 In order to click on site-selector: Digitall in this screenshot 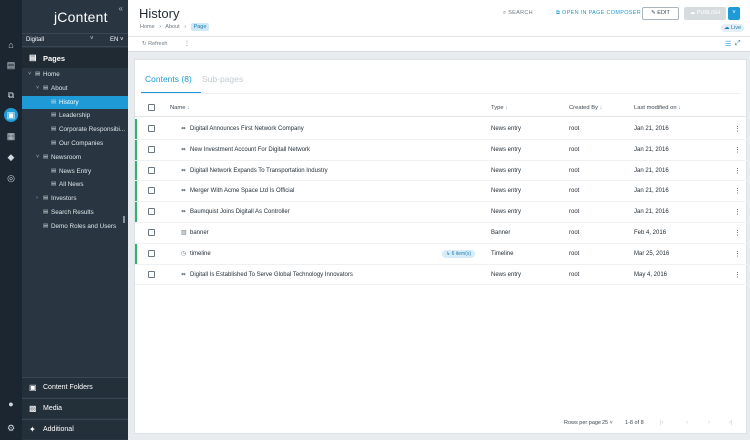, I will do `click(35, 40)`.